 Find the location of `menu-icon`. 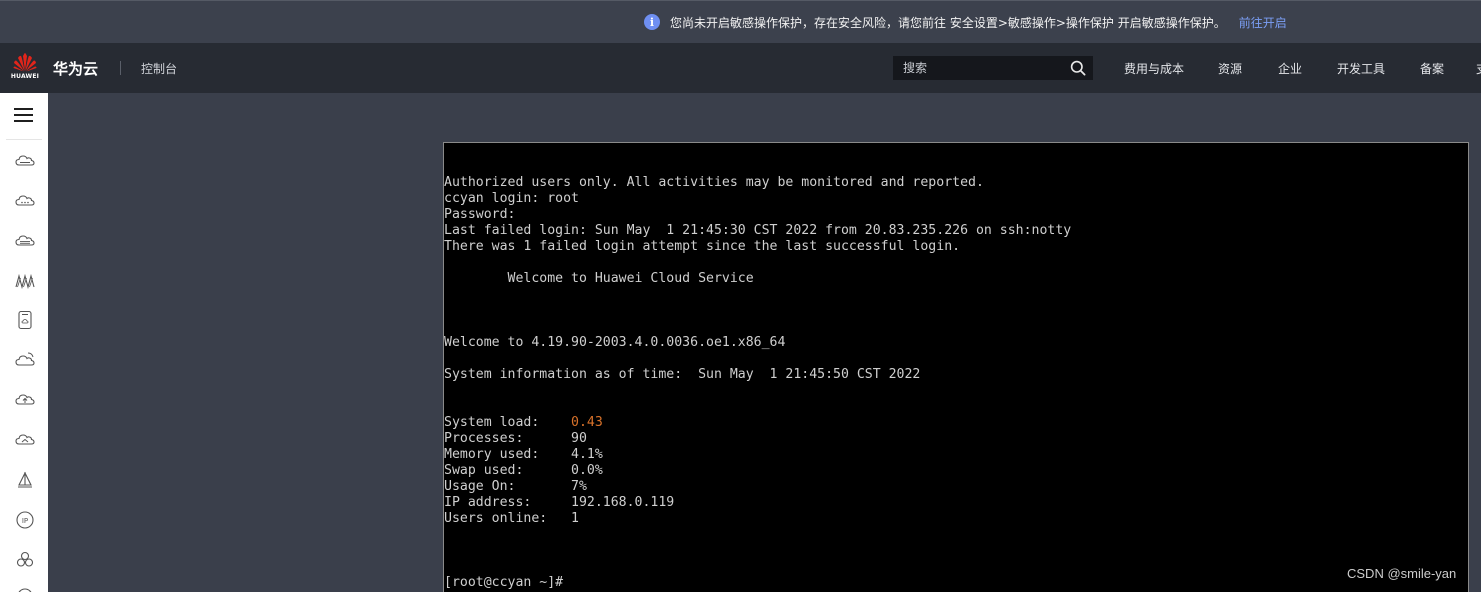

menu-icon is located at coordinates (23, 115).